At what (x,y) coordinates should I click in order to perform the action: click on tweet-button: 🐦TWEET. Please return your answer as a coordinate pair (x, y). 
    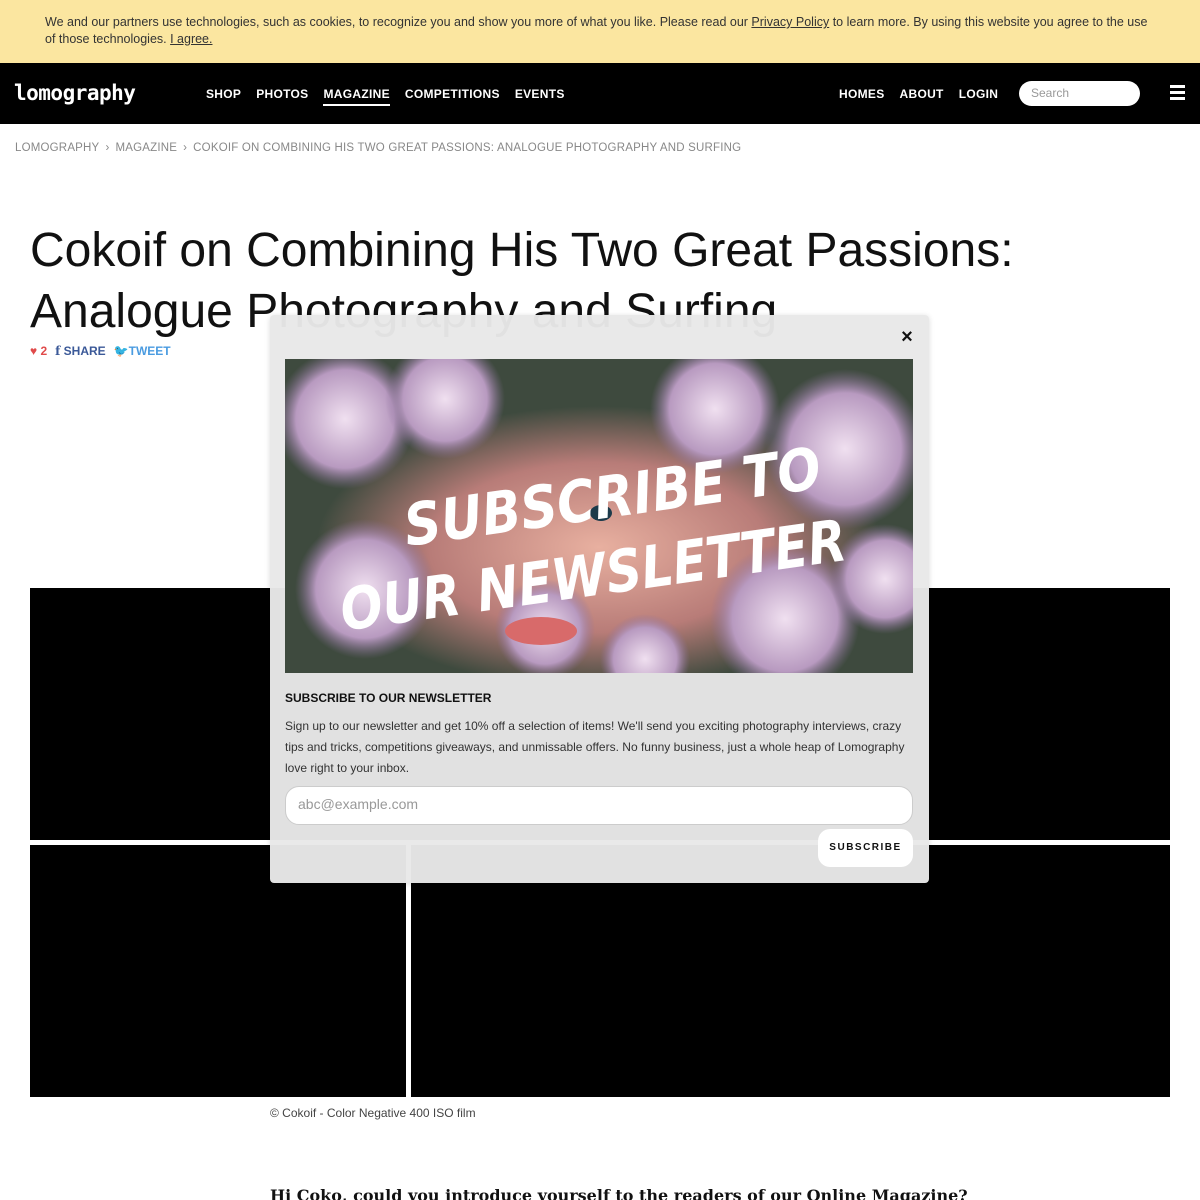
    Looking at the image, I should click on (142, 351).